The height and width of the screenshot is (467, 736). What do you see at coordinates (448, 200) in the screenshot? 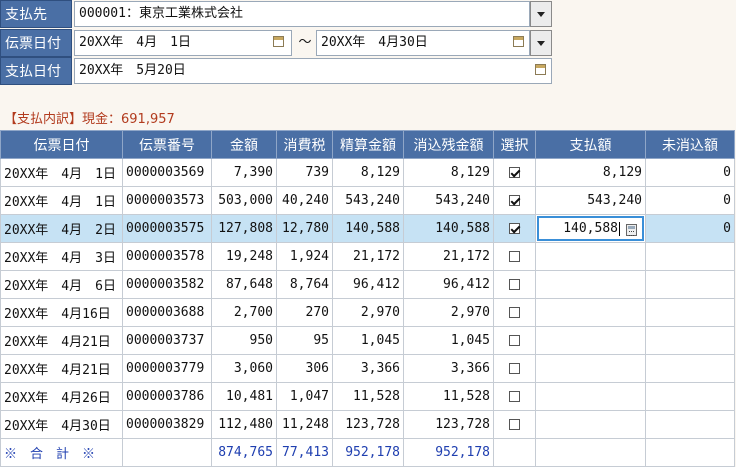
I see `remaining-amount-cell: 543,240` at bounding box center [448, 200].